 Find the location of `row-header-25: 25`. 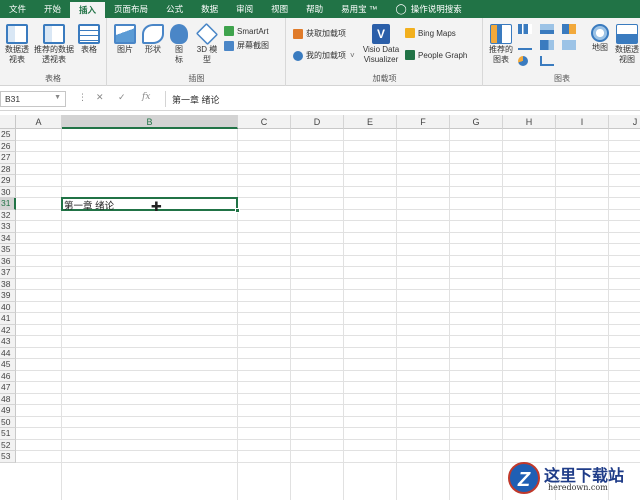

row-header-25: 25 is located at coordinates (8, 135).